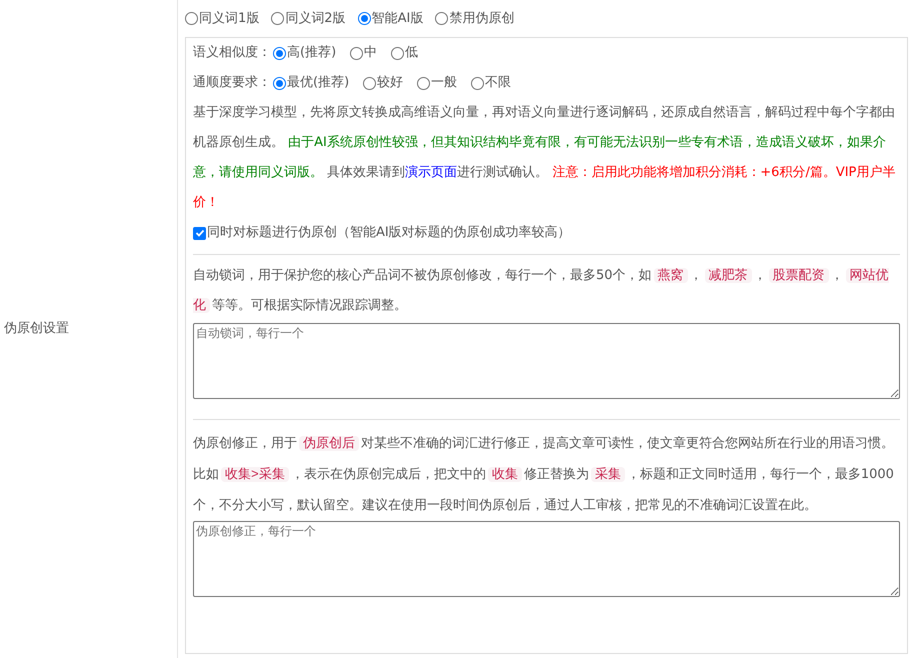 This screenshot has width=911, height=658. What do you see at coordinates (544, 475) in the screenshot?
I see `corrections-description: 伪原创修正，用于 伪原创后 对某些不准确的词汇进行修正，提高文章可读性，使文章更符合您网站所在行业的用语习惯。比如 收集>采集 ，表示在伪原创完成后，把文中的 收集 修正替换为 采集 ，标题和正文同时适用，每行一个，最多1000个，不分大小写，默认留空。建议在使用一段时间伪原创后，通过人工审核，把常见的不准确词汇设置在此。` at bounding box center [544, 475].